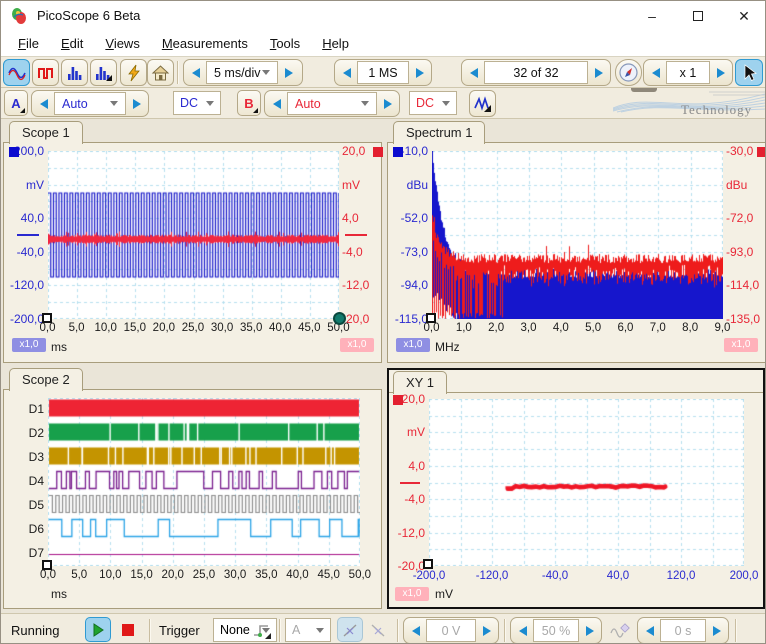 This screenshot has width=766, height=644. I want to click on timebase-prev-button, so click(195, 72).